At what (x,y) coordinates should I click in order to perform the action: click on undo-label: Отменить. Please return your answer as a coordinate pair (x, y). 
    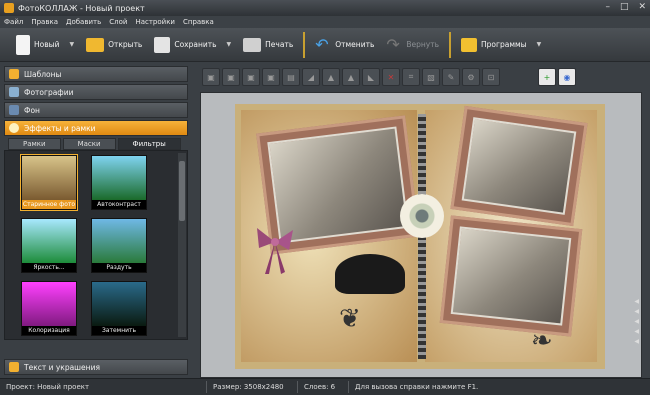
    Looking at the image, I should click on (355, 44).